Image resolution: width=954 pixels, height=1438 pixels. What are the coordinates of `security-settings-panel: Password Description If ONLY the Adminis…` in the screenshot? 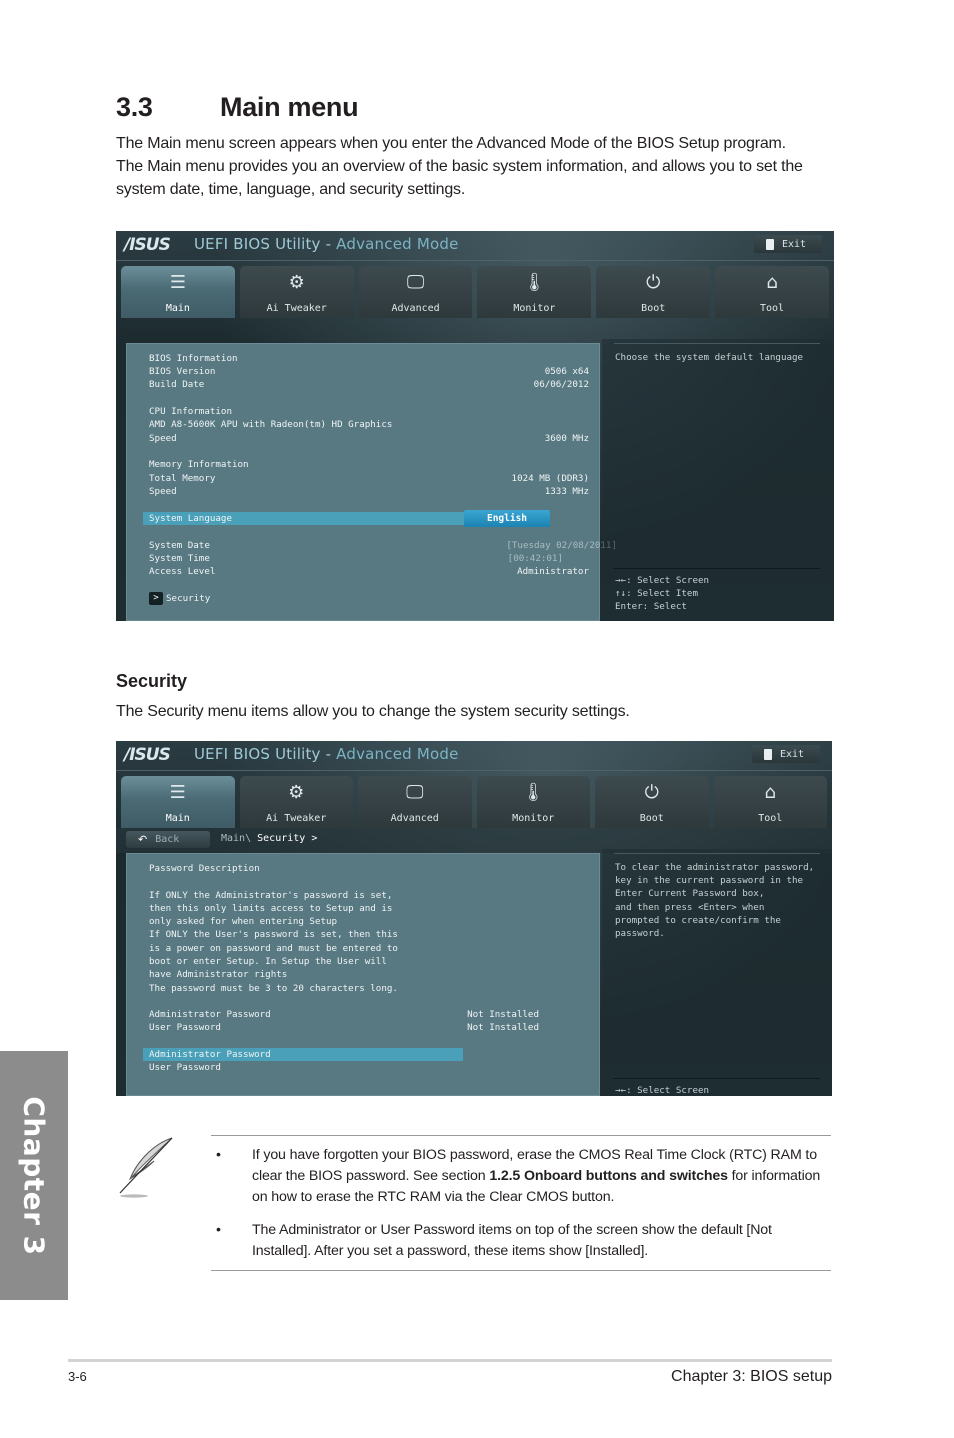 It's located at (363, 974).